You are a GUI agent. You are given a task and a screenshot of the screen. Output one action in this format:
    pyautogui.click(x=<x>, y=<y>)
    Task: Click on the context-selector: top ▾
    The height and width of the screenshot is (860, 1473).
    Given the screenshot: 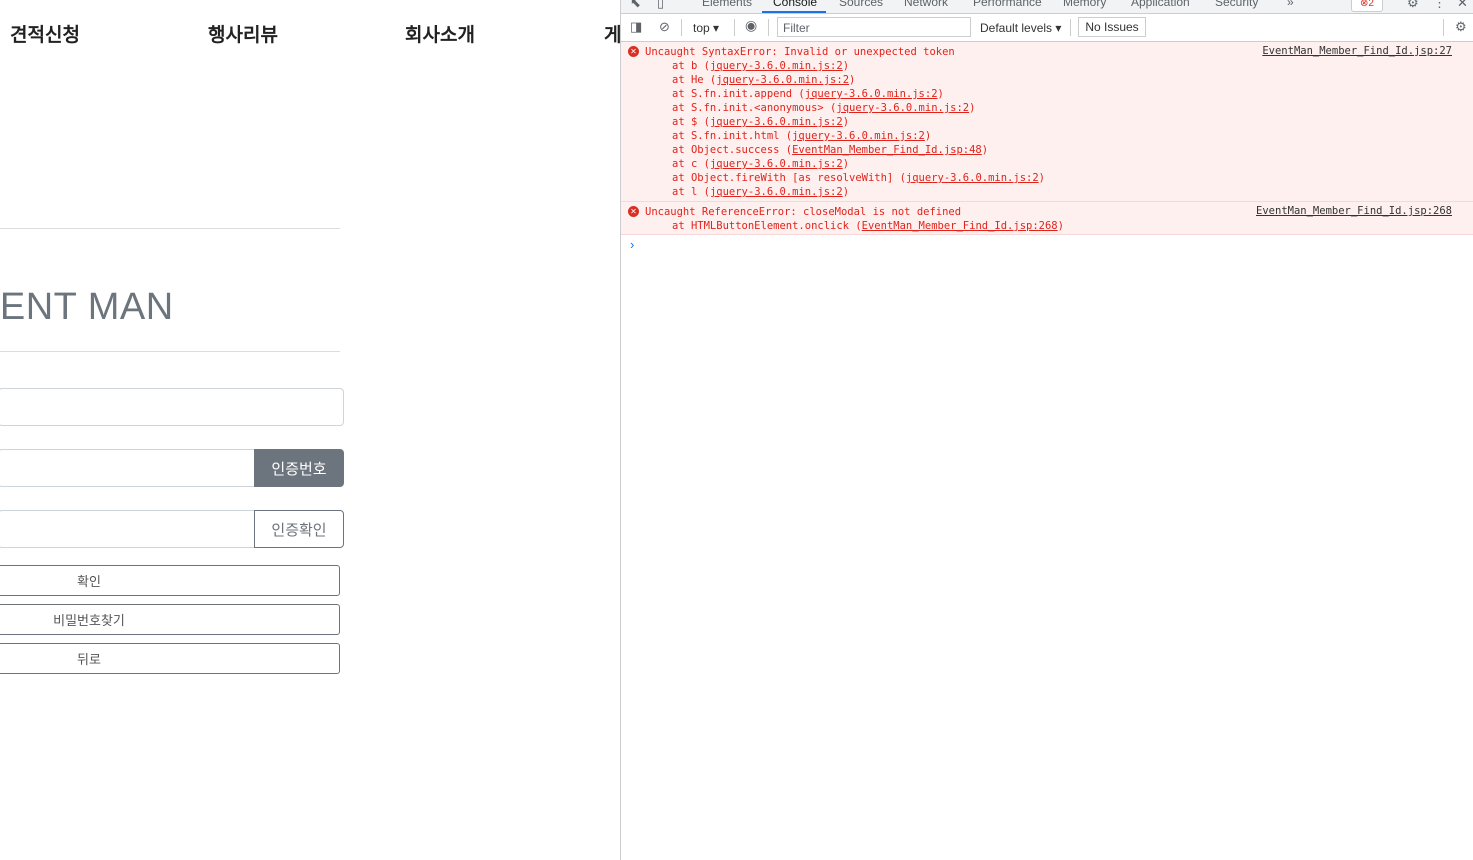 What is the action you would take?
    pyautogui.click(x=706, y=28)
    